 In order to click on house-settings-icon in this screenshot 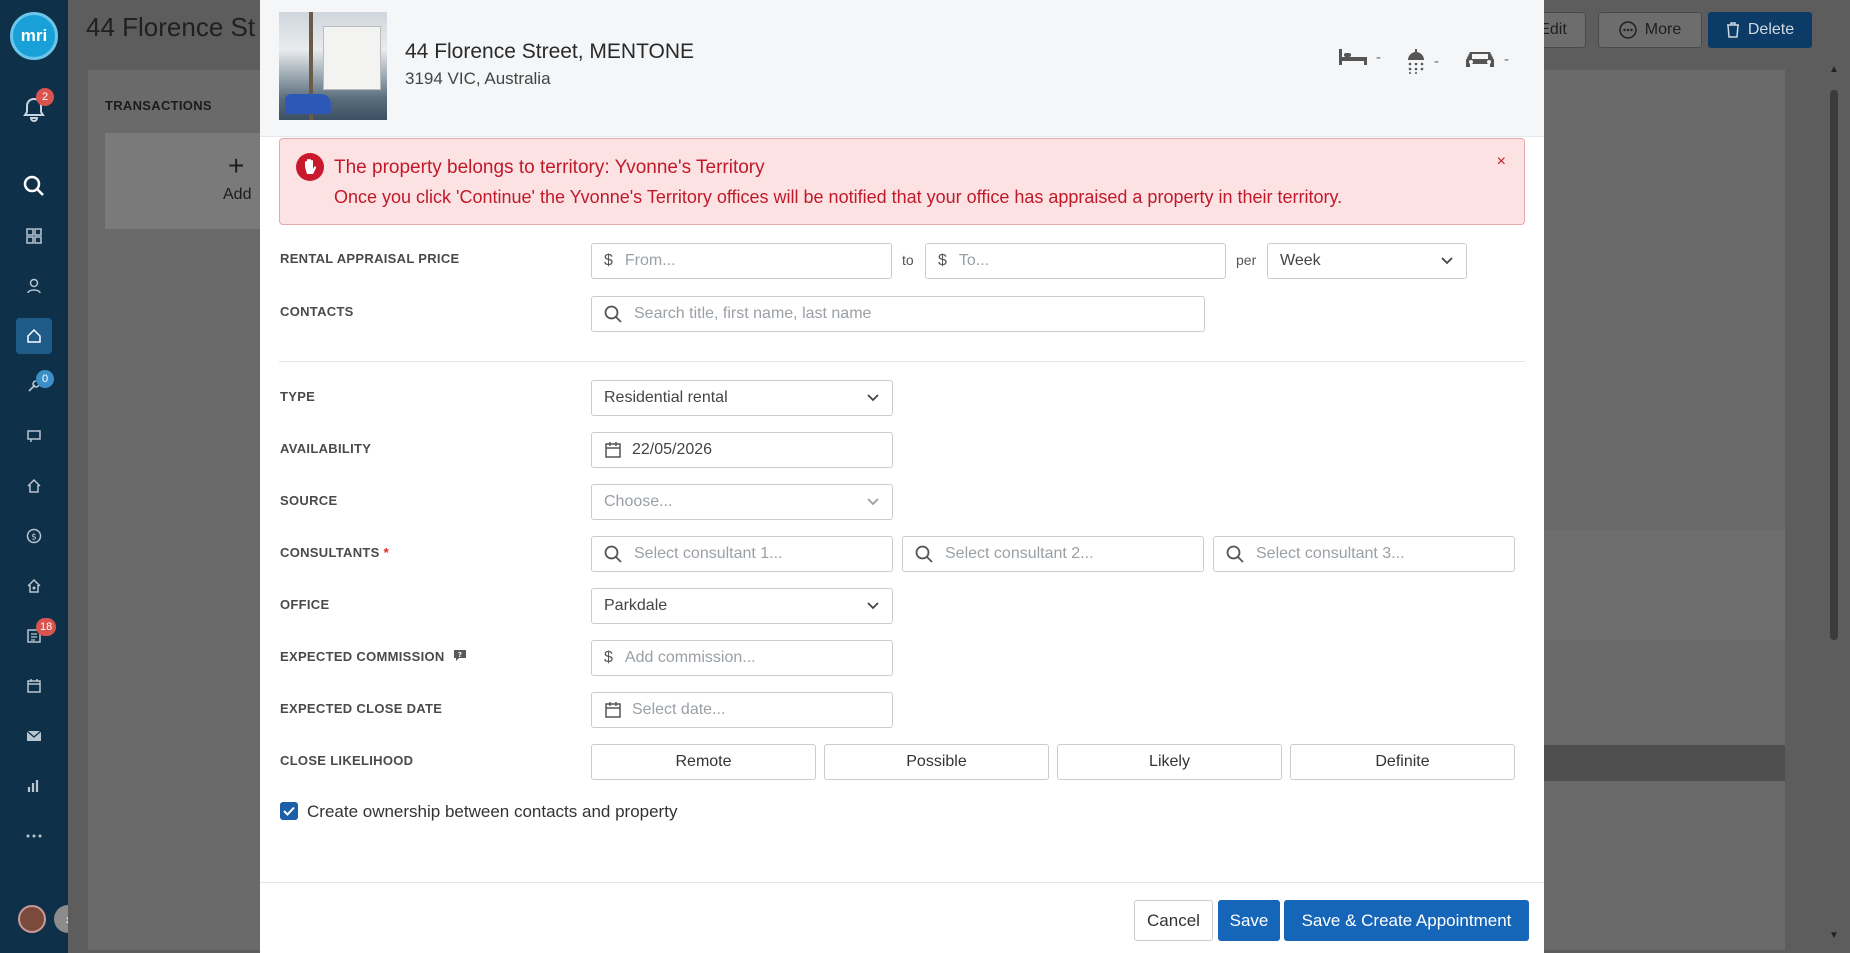, I will do `click(34, 586)`.